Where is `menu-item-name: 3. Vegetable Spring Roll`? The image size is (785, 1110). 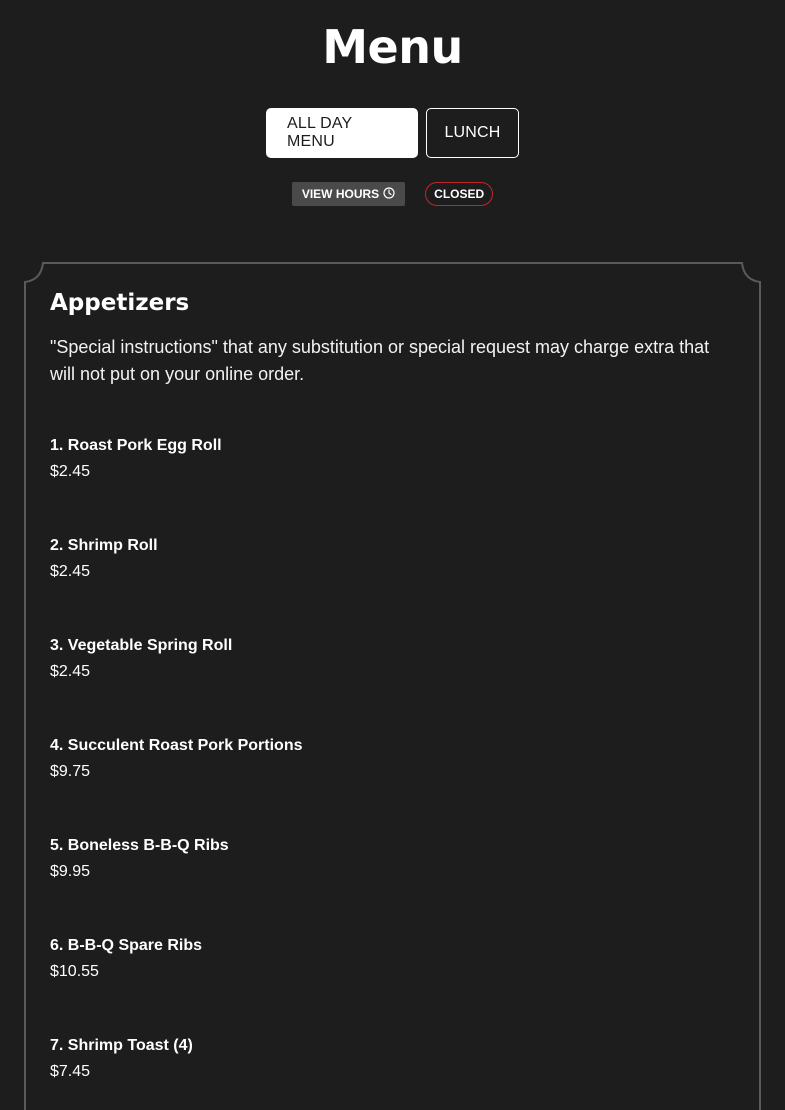
menu-item-name: 3. Vegetable Spring Roll is located at coordinates (141, 645).